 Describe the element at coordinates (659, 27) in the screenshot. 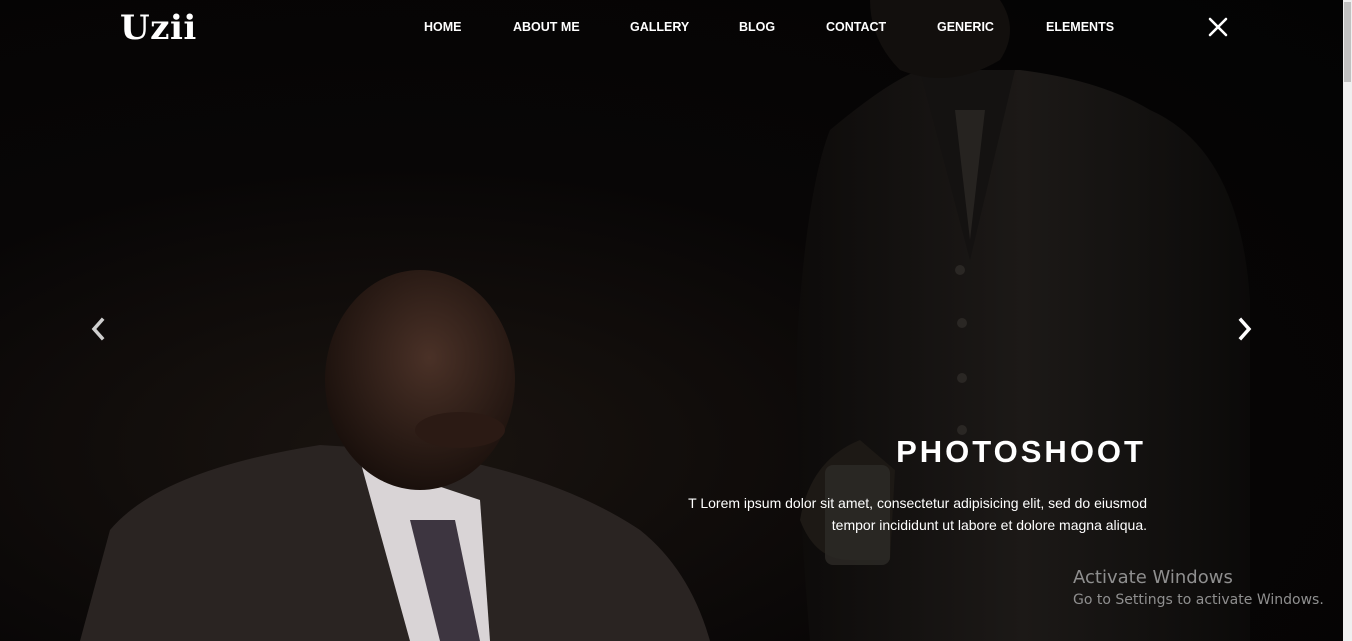

I see `nav-gallery: GALLERY` at that location.